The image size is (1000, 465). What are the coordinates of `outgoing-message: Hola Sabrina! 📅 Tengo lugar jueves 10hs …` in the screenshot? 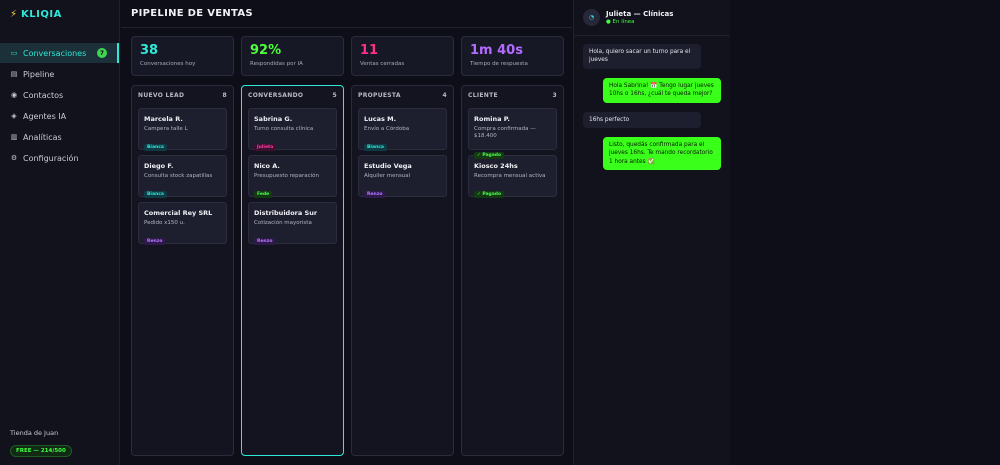 It's located at (662, 90).